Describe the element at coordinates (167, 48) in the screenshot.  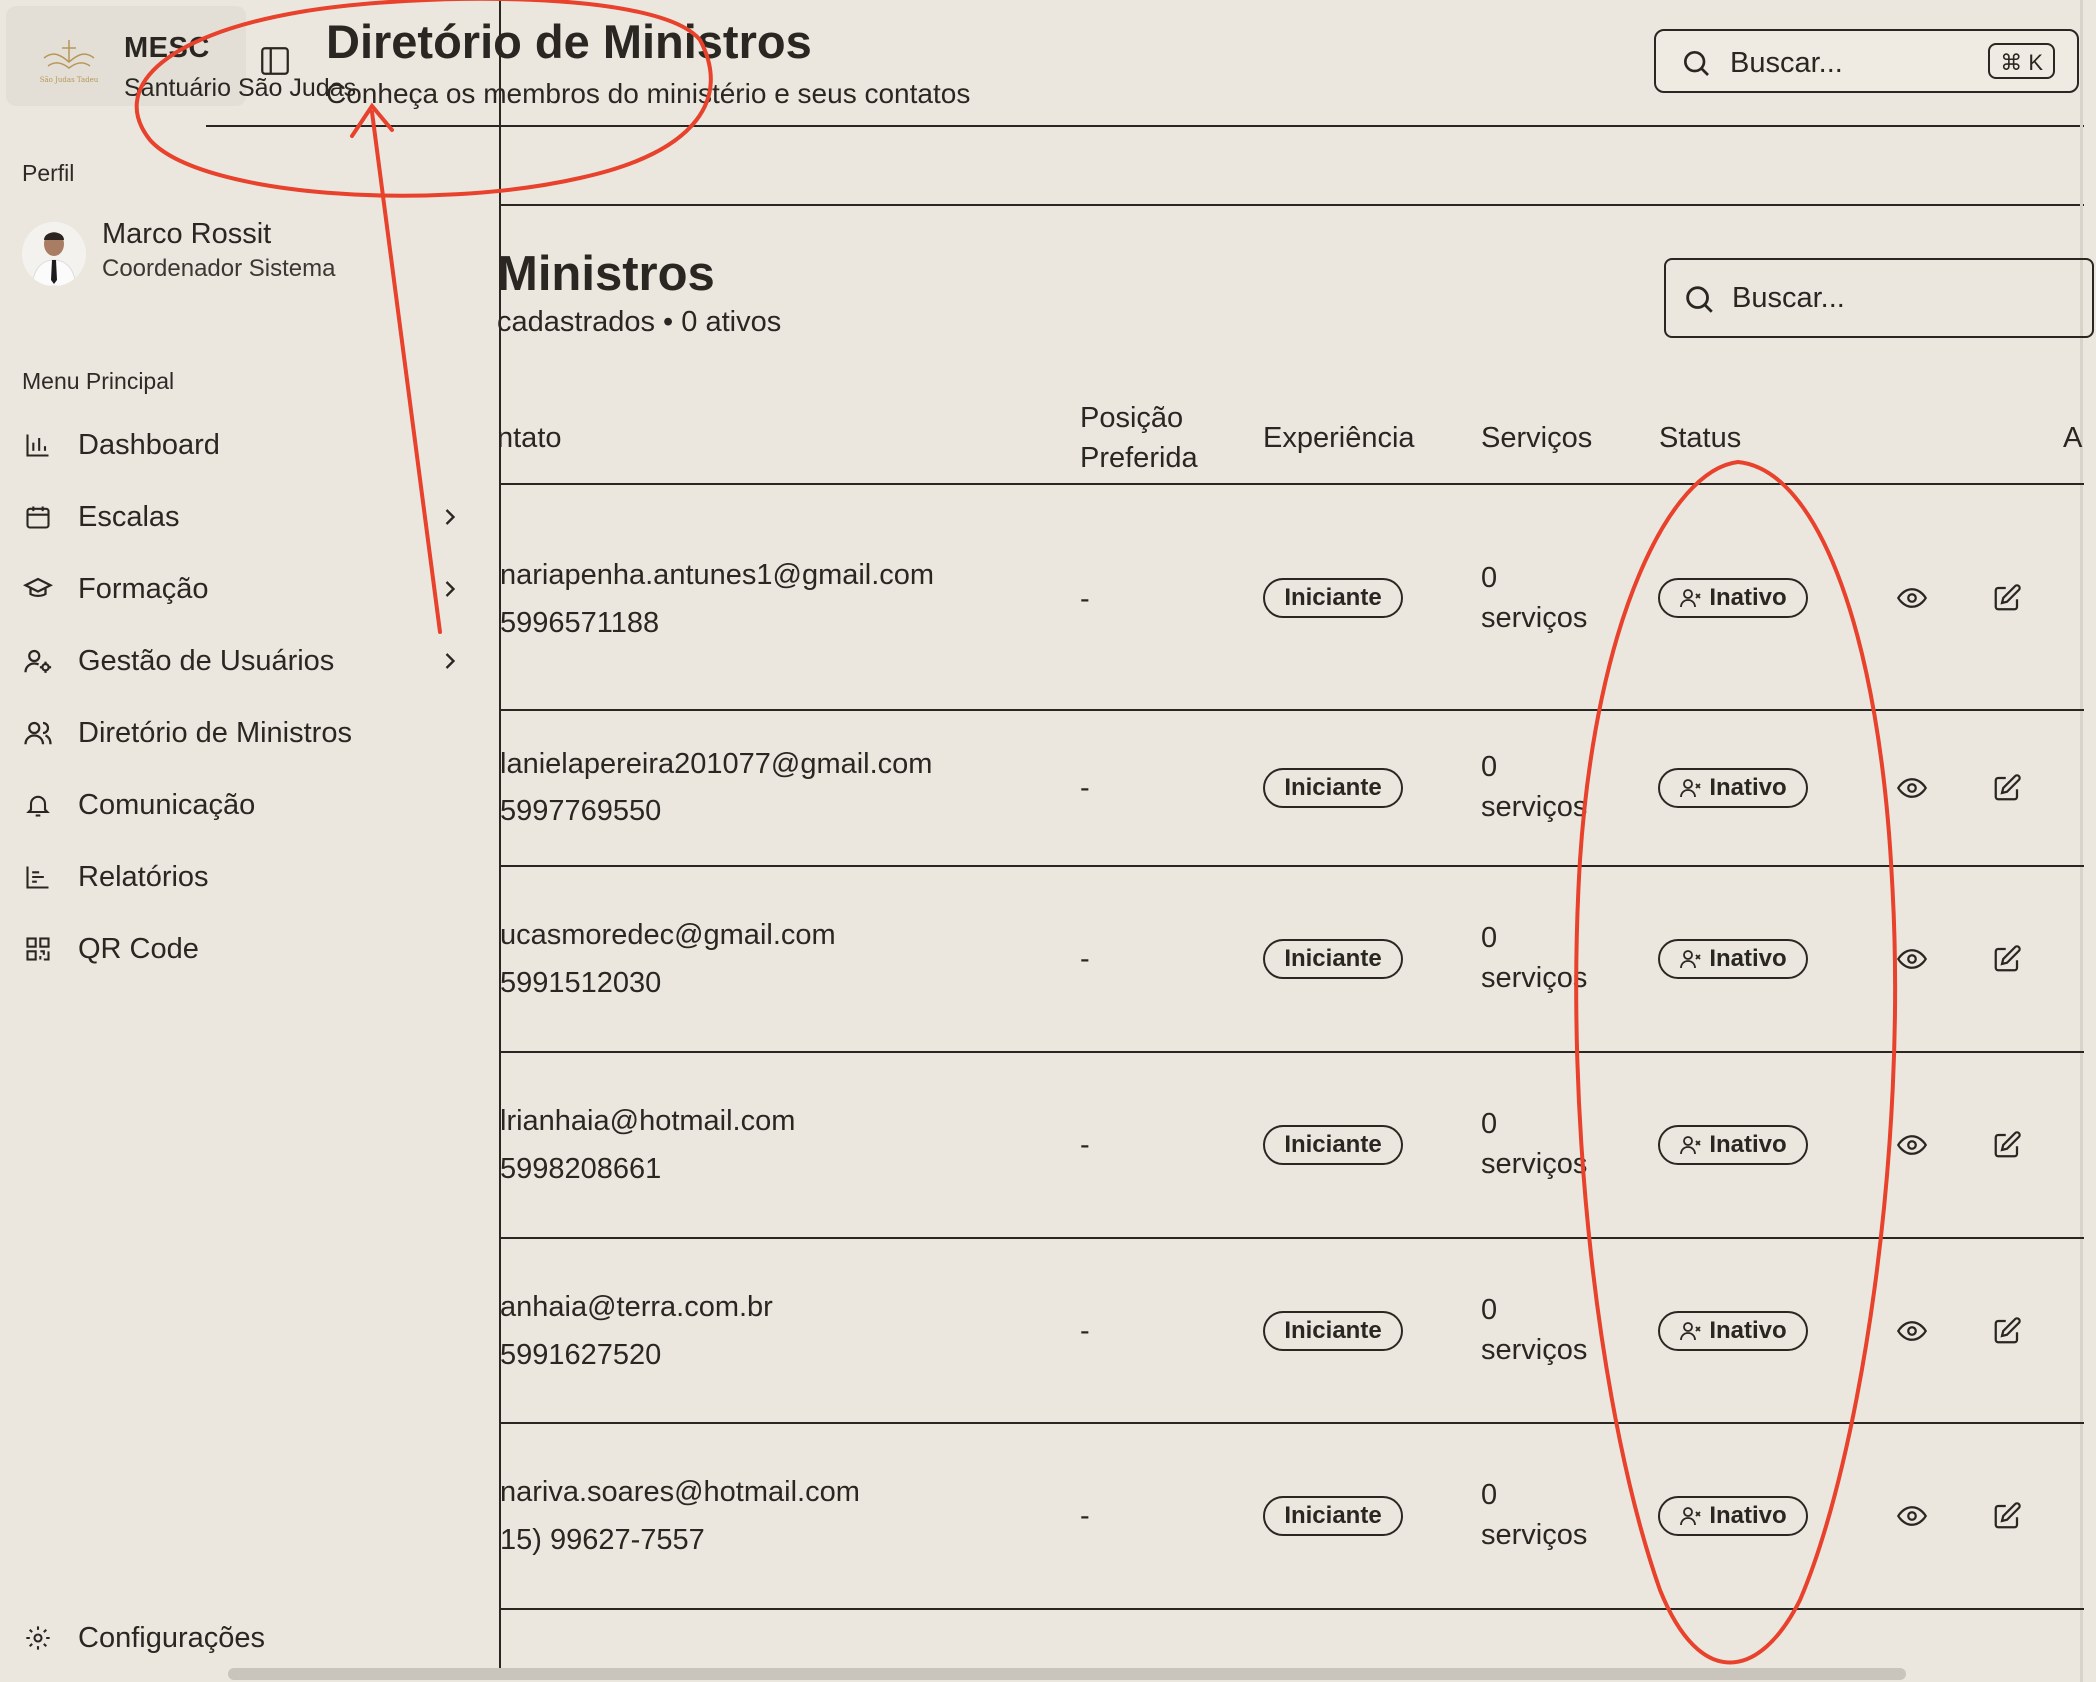
I see `brand-name: MESC` at that location.